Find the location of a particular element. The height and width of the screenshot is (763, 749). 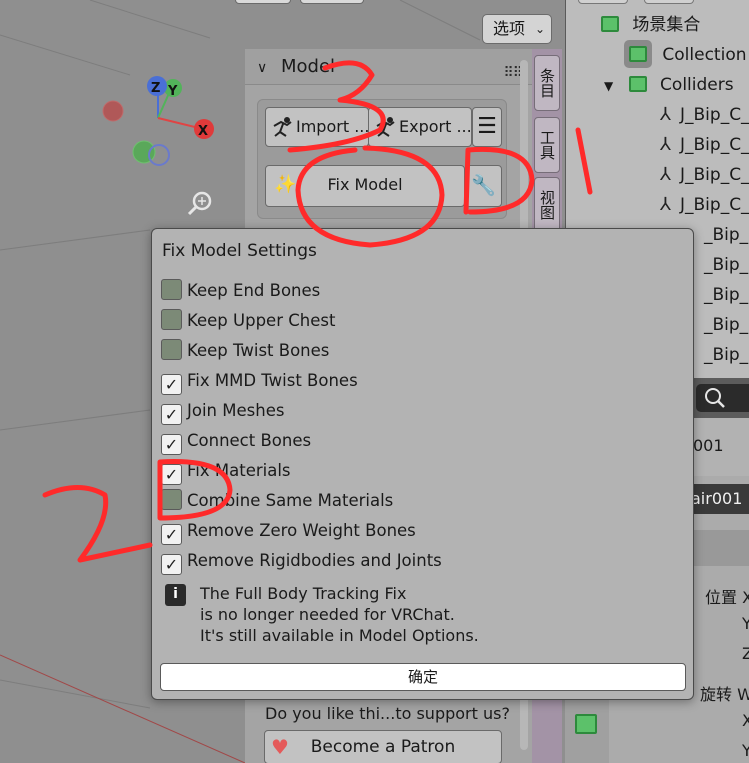

location-x-label: 位置 X is located at coordinates (727, 597).